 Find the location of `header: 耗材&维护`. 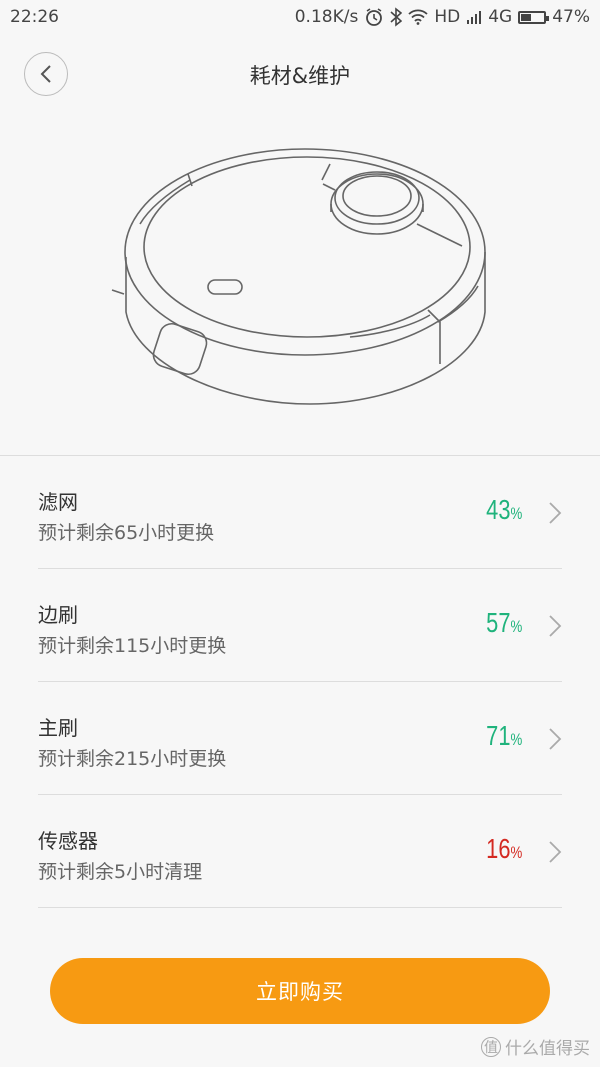

header: 耗材&维护 is located at coordinates (300, 76).